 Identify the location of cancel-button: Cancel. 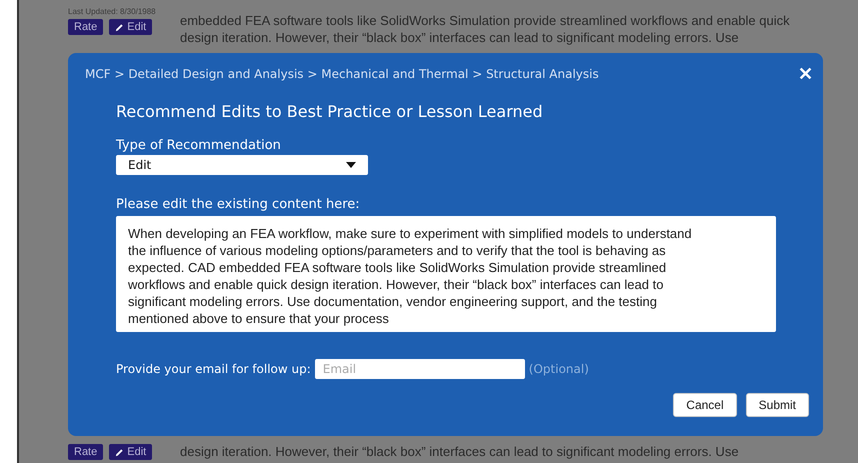
(705, 405).